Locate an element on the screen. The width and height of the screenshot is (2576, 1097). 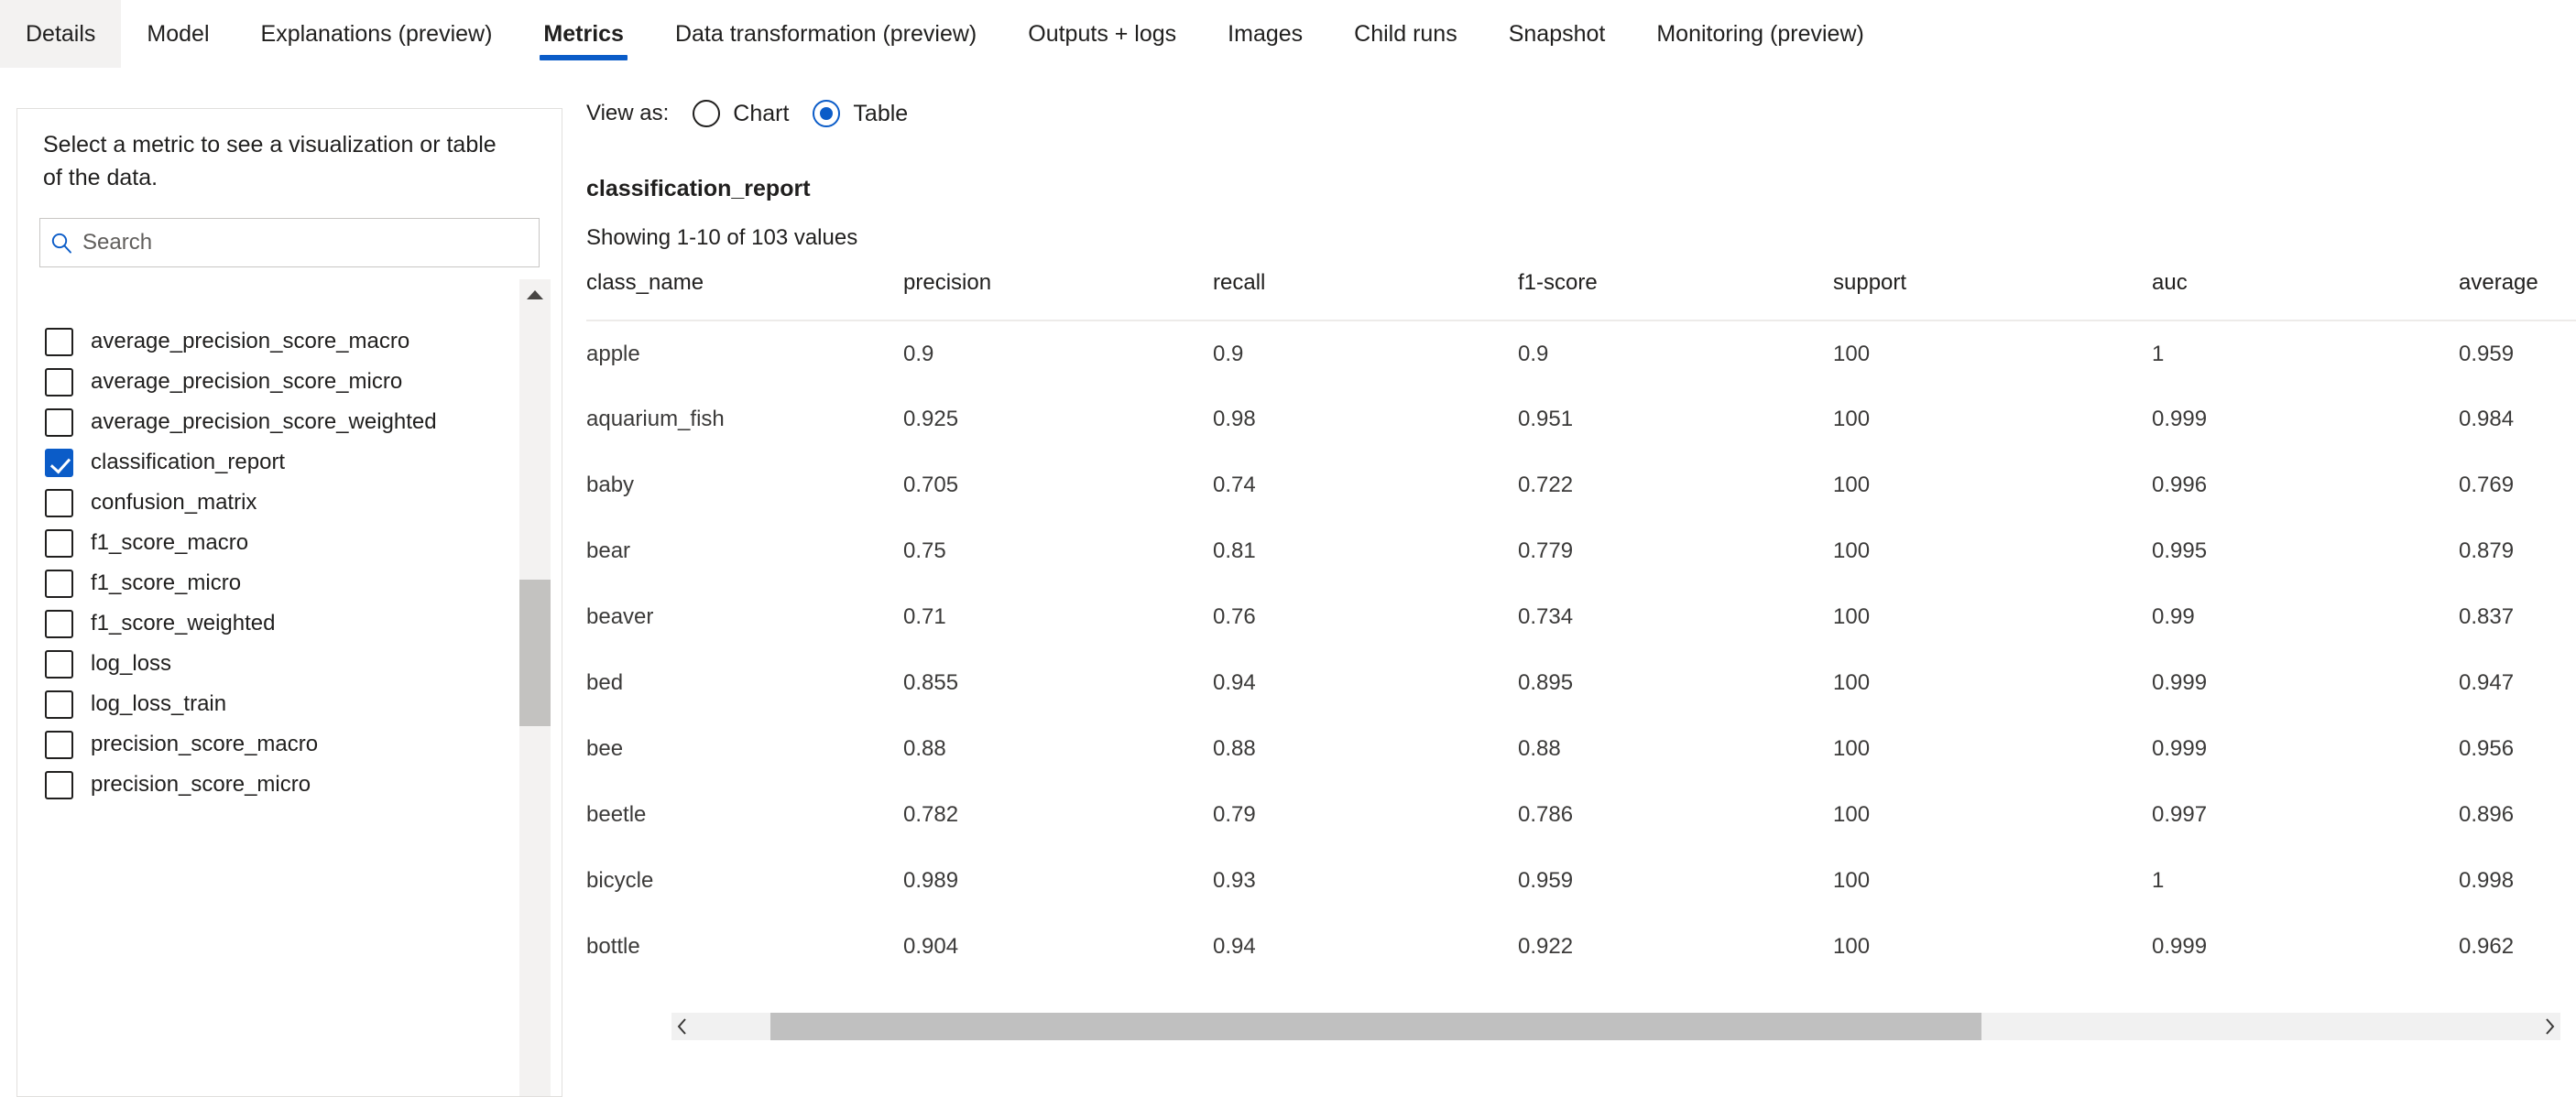
metric-list-item: average_precision_score_weighted is located at coordinates (290, 422).